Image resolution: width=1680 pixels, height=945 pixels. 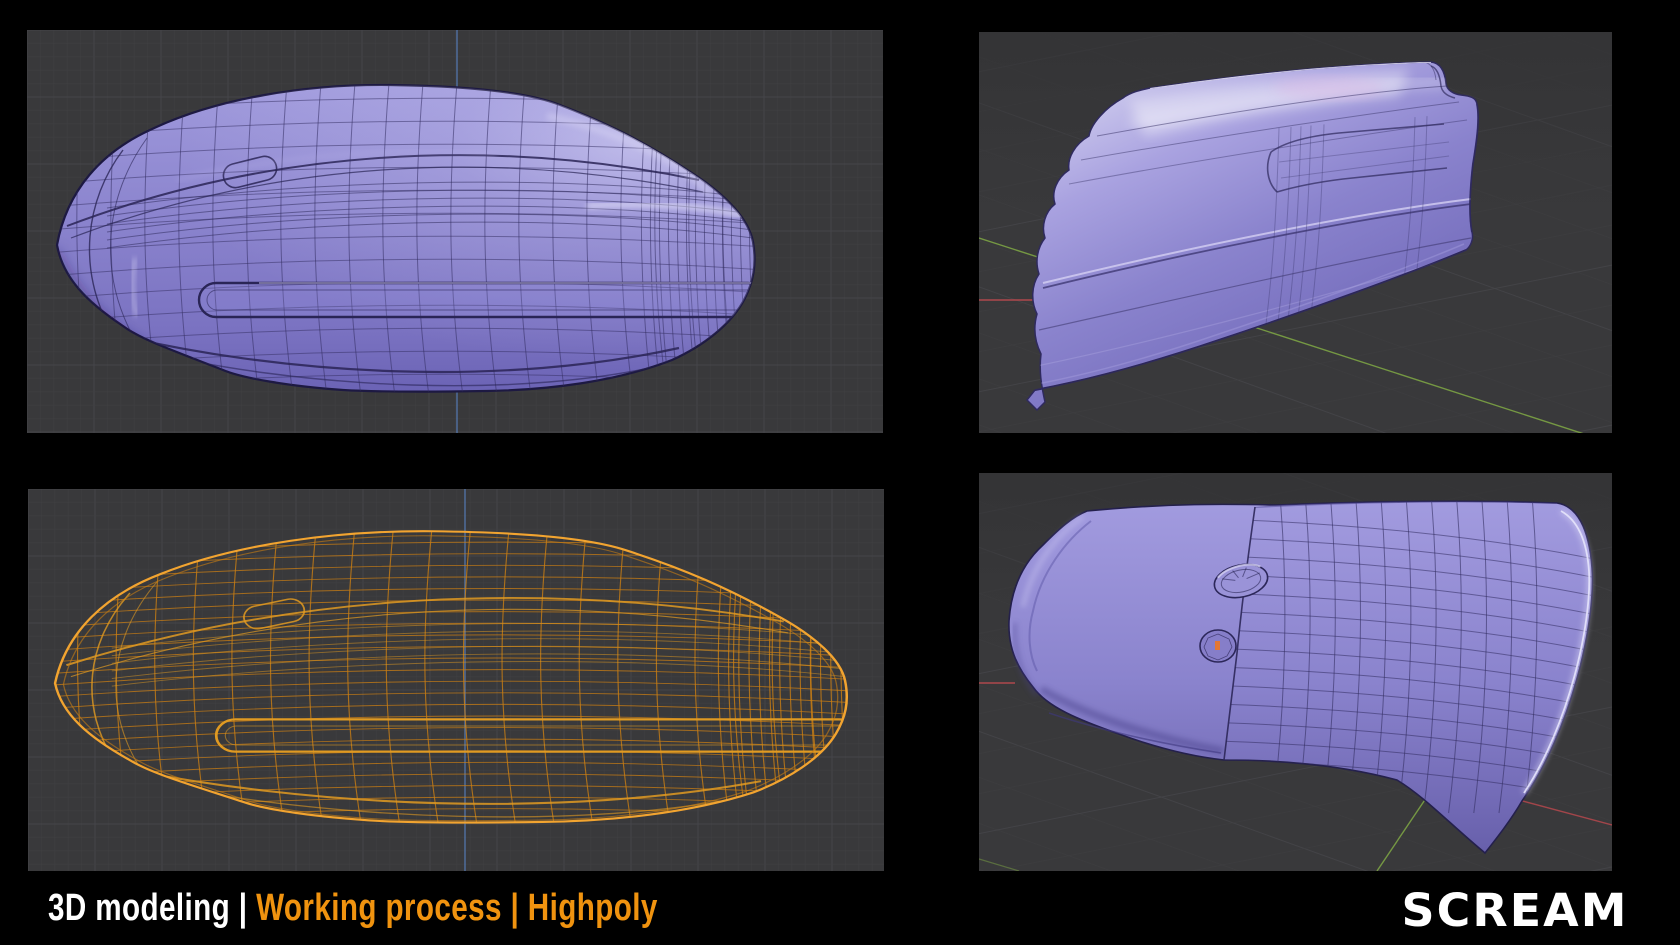 I want to click on caption-detail: Working process | Highpoly, so click(x=457, y=908).